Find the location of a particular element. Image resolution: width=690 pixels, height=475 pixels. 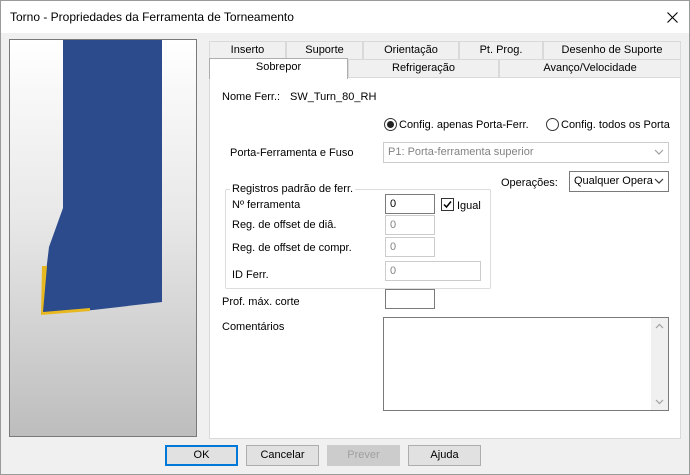

tool-name-value: SW_Turn_80_RH is located at coordinates (333, 97).